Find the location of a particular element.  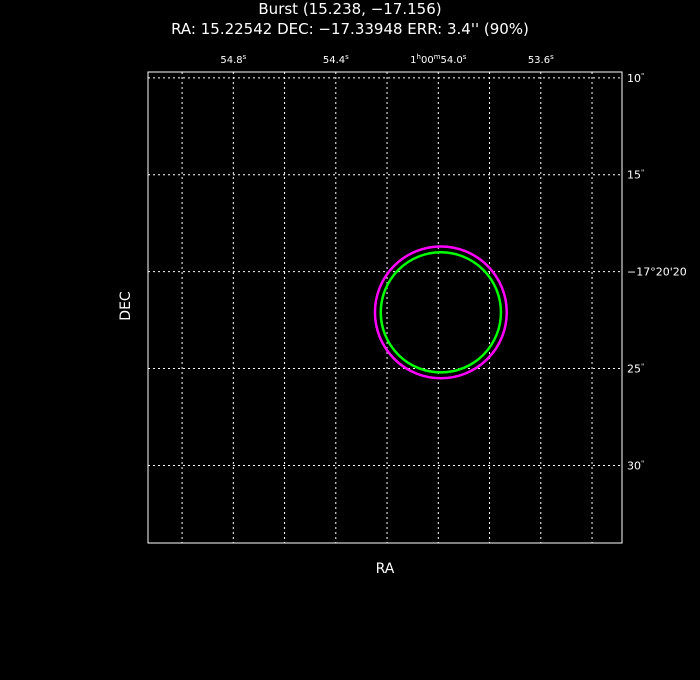

y-tick-label: −17°20'20 is located at coordinates (657, 272).